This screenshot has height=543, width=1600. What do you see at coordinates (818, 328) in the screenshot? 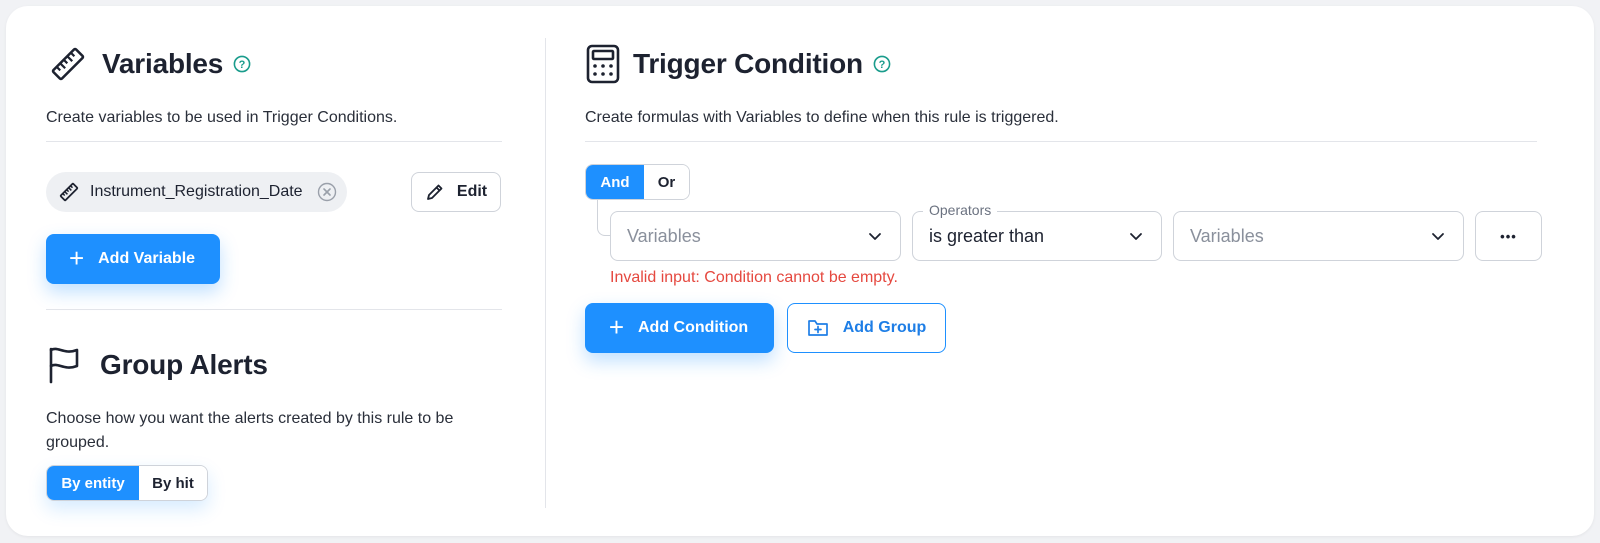
I see `folder-plus-icon` at bounding box center [818, 328].